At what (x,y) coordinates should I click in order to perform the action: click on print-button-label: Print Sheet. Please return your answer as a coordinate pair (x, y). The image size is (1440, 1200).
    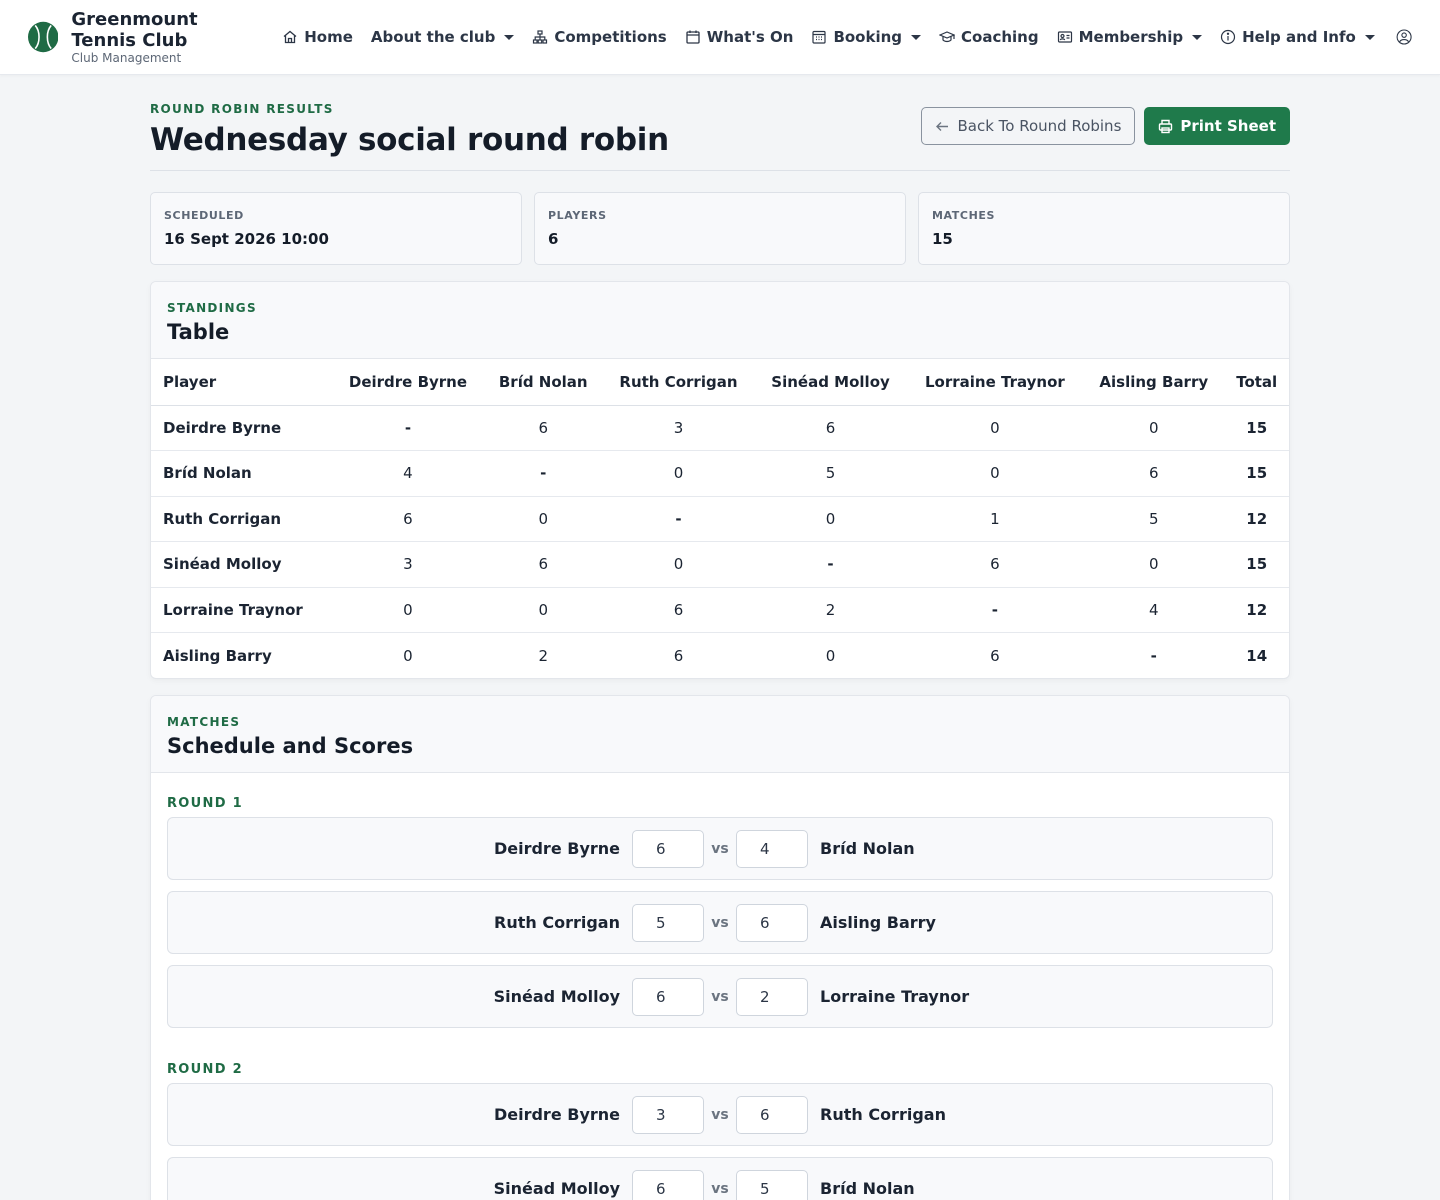
    Looking at the image, I should click on (1228, 126).